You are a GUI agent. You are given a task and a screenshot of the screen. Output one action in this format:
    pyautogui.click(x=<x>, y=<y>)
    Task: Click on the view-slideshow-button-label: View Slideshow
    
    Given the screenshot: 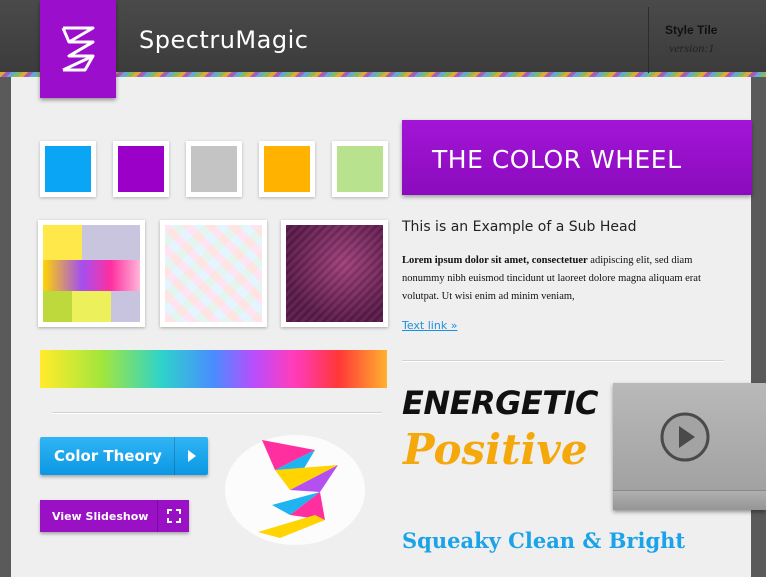 What is the action you would take?
    pyautogui.click(x=100, y=516)
    